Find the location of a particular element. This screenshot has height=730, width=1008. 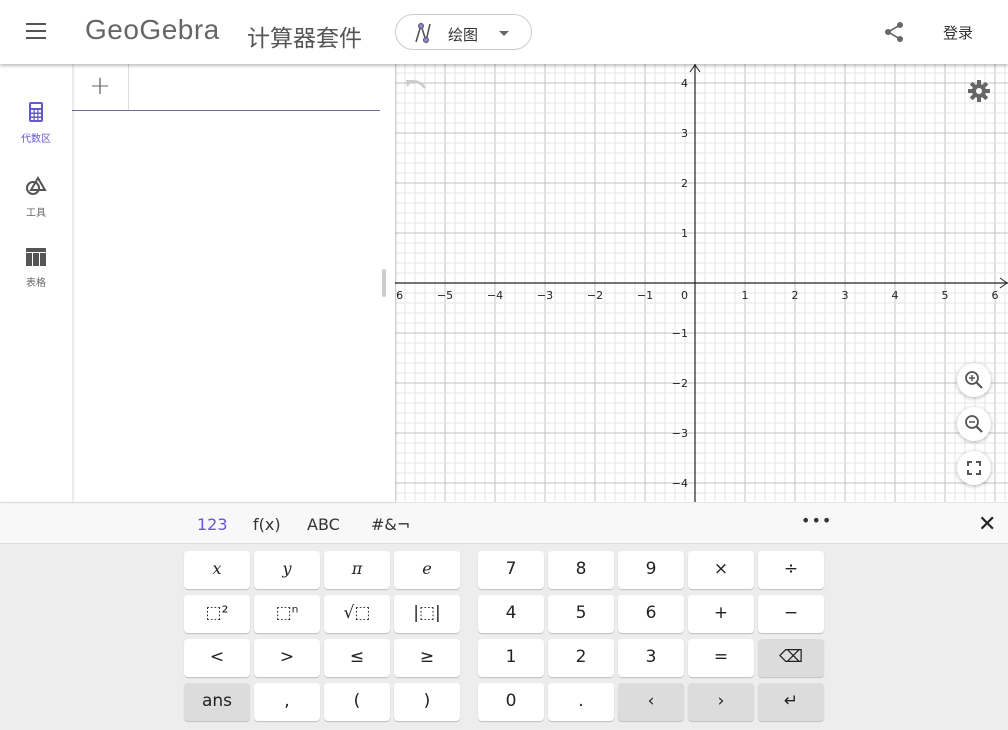

keyboard-key: π is located at coordinates (357, 570).